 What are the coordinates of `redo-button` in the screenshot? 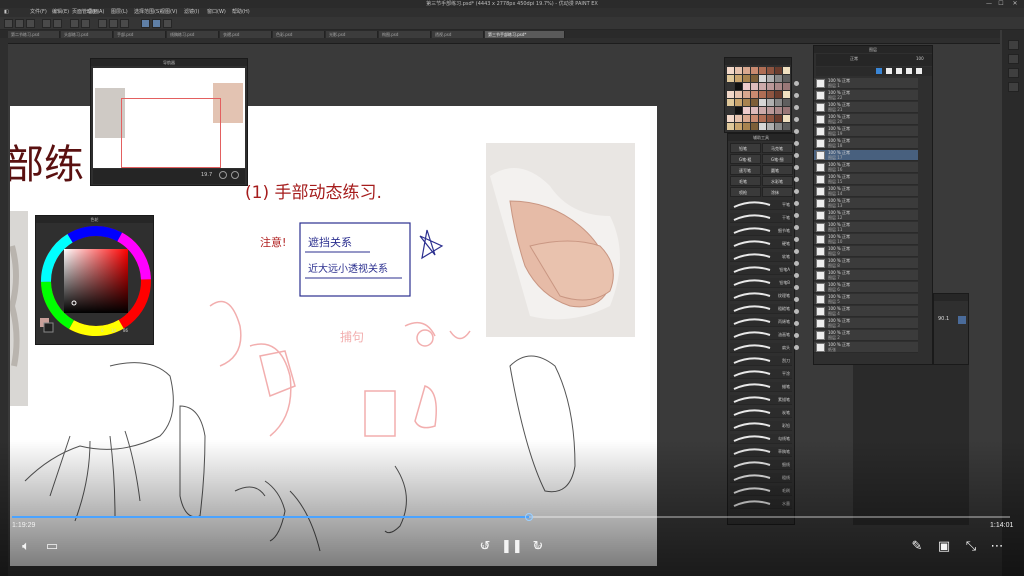 It's located at (57, 23).